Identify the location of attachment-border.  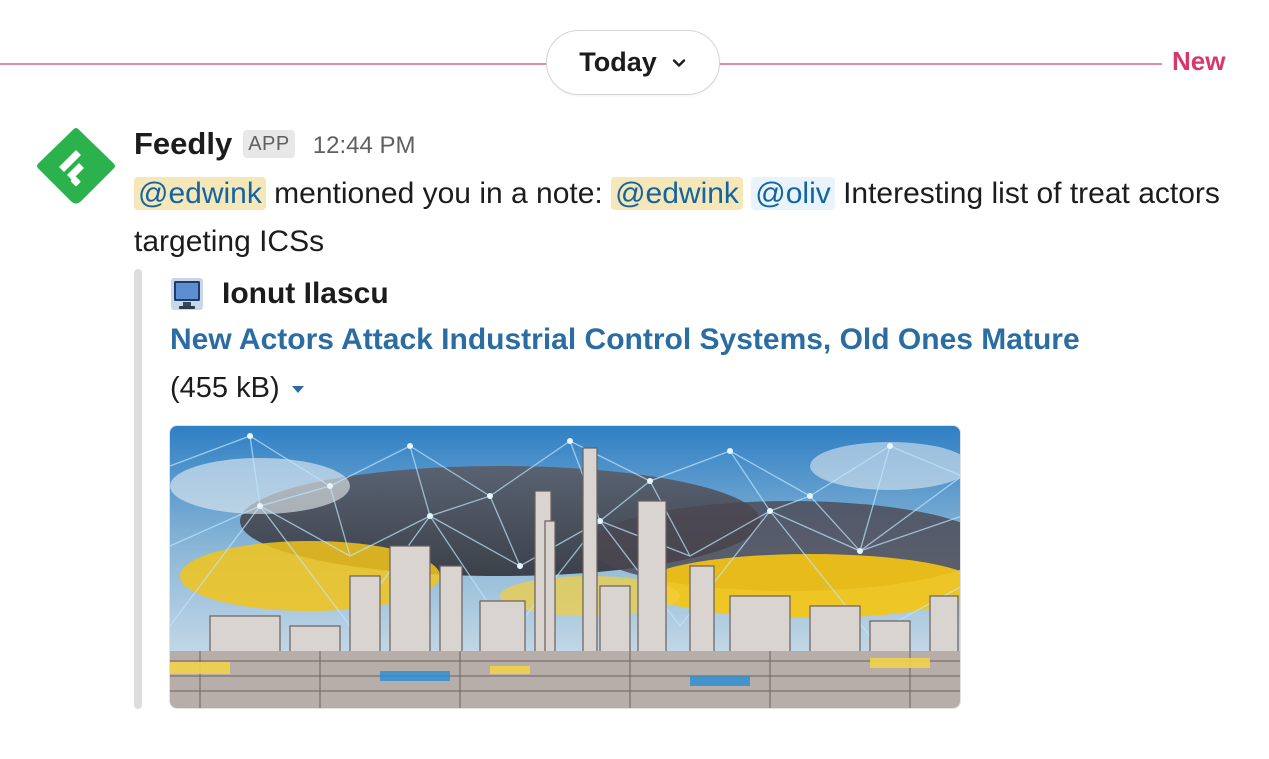
(138, 489).